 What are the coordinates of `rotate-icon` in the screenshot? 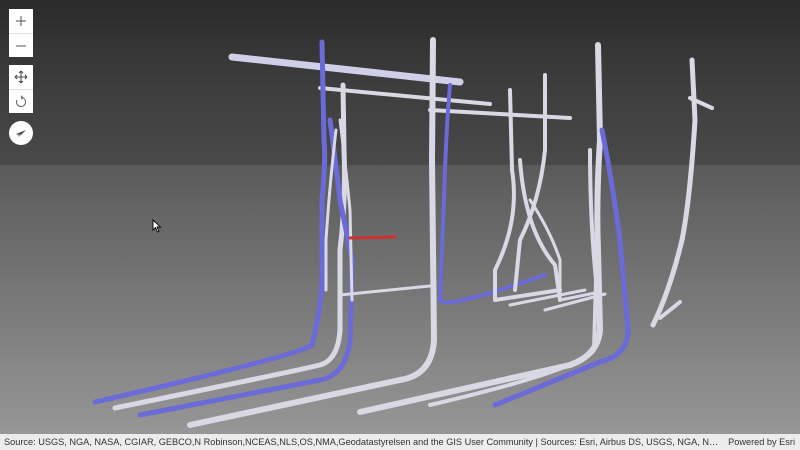 It's located at (21, 100).